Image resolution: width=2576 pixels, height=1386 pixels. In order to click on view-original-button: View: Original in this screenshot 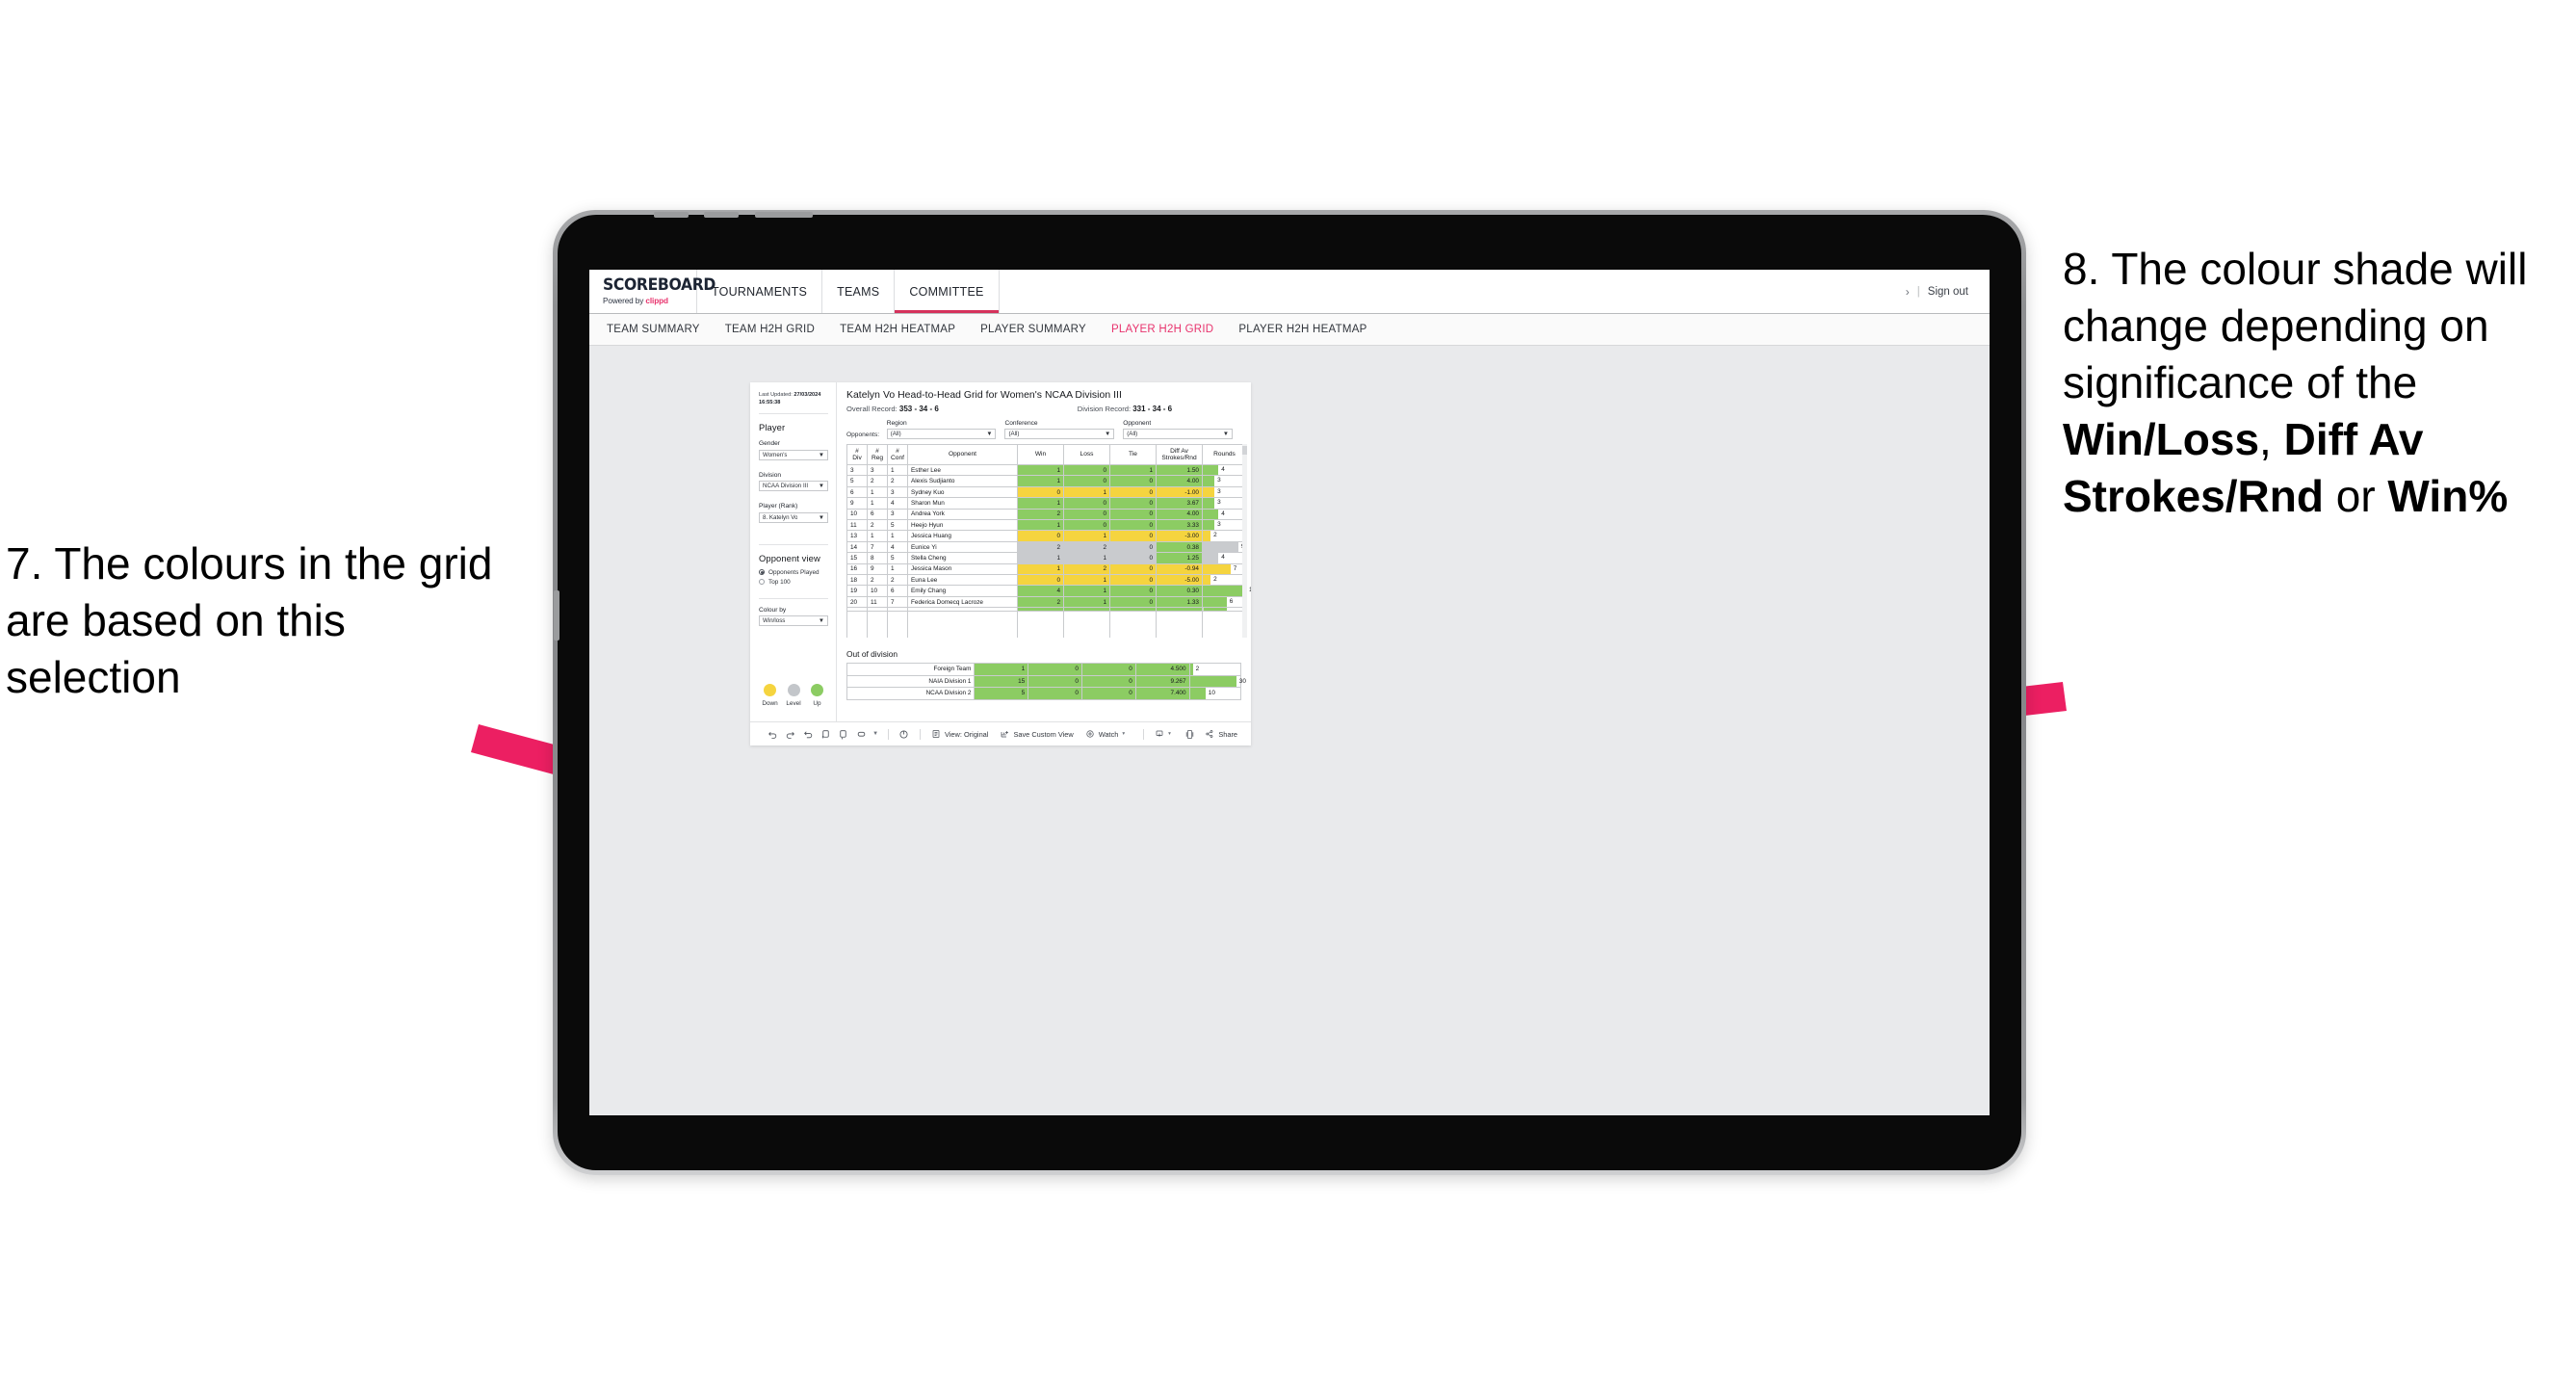, I will do `click(959, 734)`.